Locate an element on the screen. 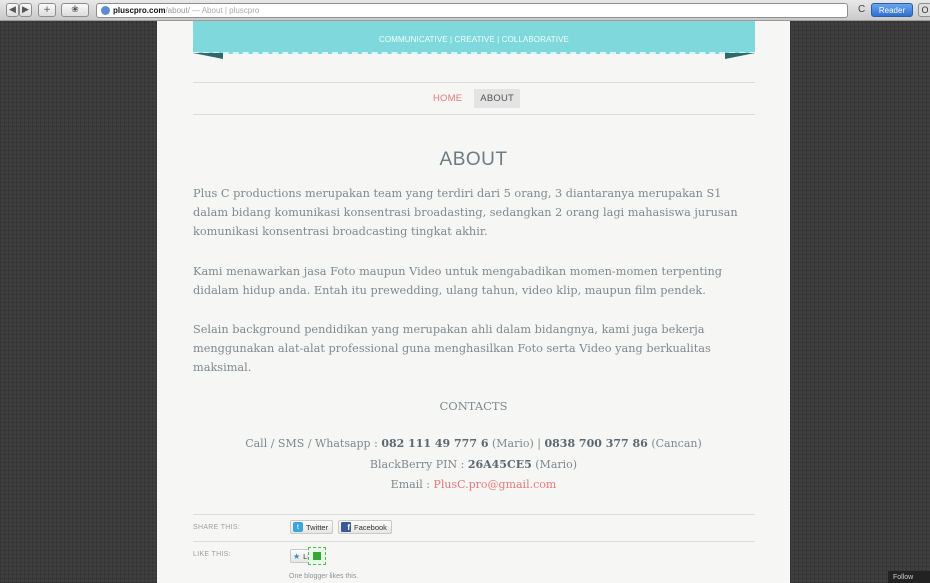  contact-bbm-line: BlackBerry PIN : 26A45CE5 (Mario) is located at coordinates (473, 464).